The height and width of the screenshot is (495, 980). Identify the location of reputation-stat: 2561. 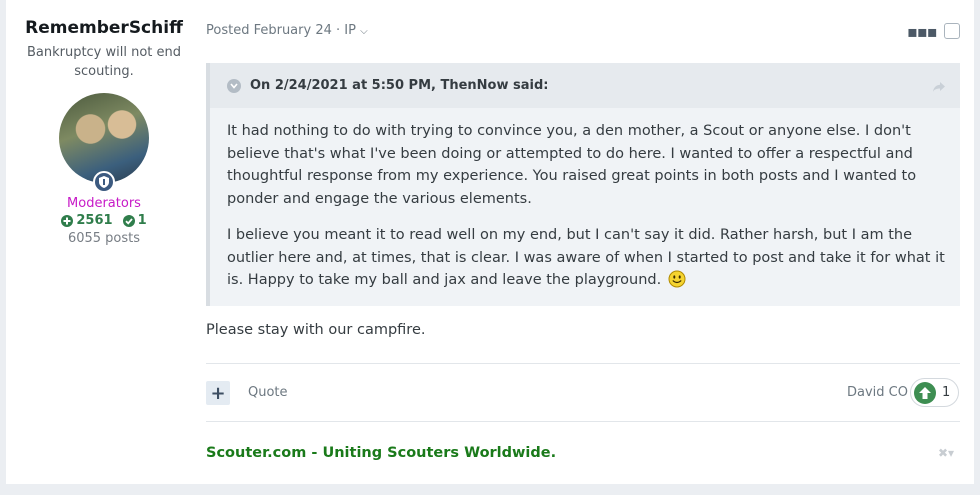
(87, 220).